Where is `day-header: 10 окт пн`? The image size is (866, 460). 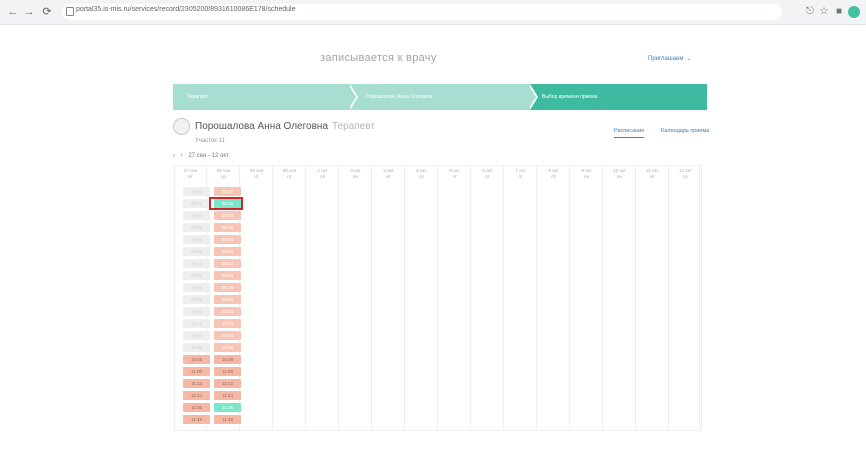
day-header: 10 окт пн is located at coordinates (619, 174).